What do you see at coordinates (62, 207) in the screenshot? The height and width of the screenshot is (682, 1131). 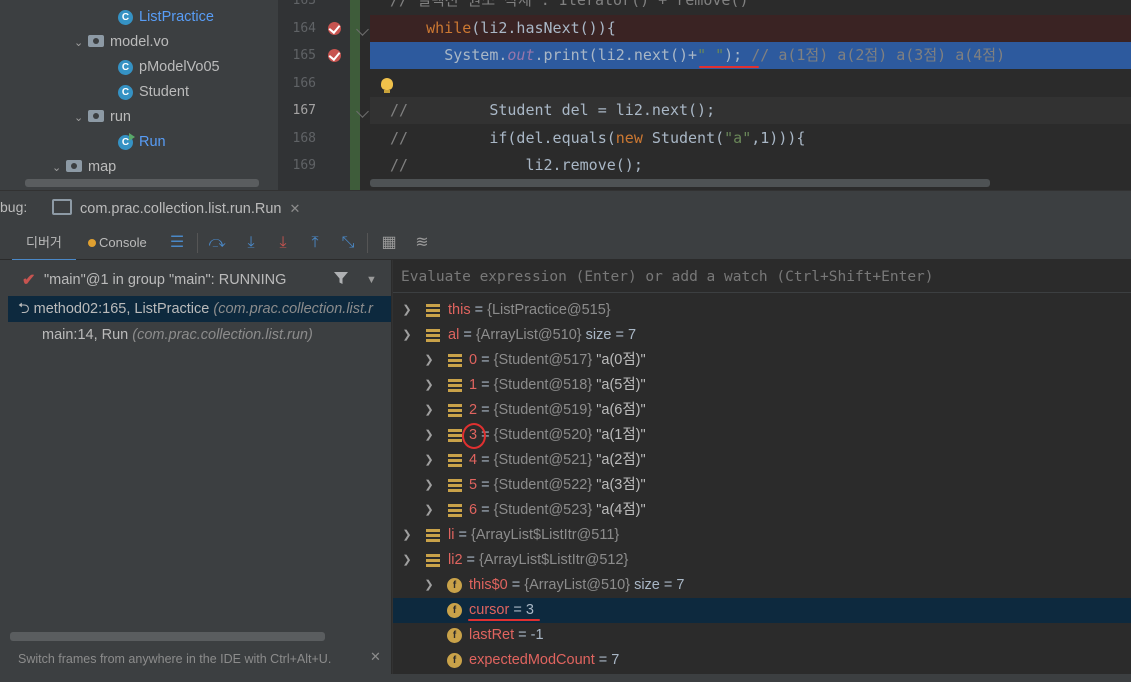 I see `console-window-icon` at bounding box center [62, 207].